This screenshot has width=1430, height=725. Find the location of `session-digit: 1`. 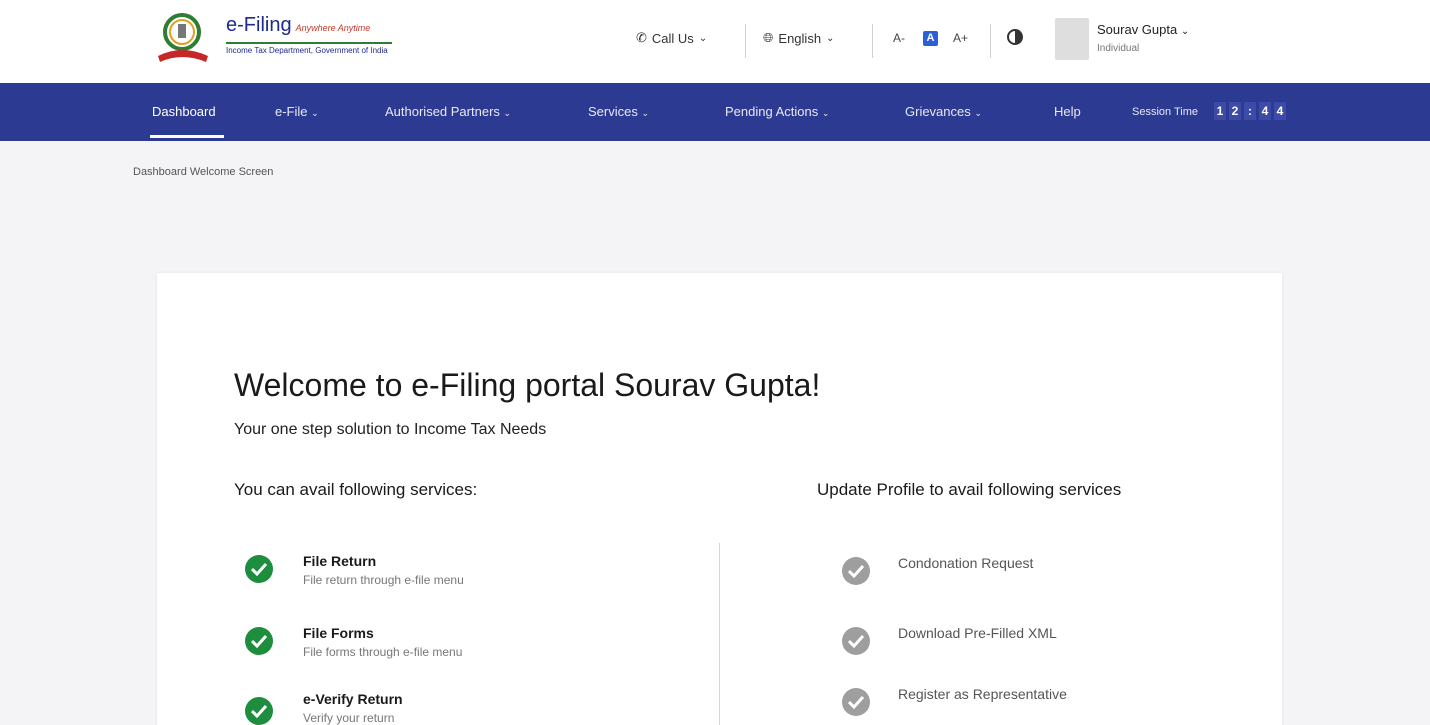

session-digit: 1 is located at coordinates (1220, 111).